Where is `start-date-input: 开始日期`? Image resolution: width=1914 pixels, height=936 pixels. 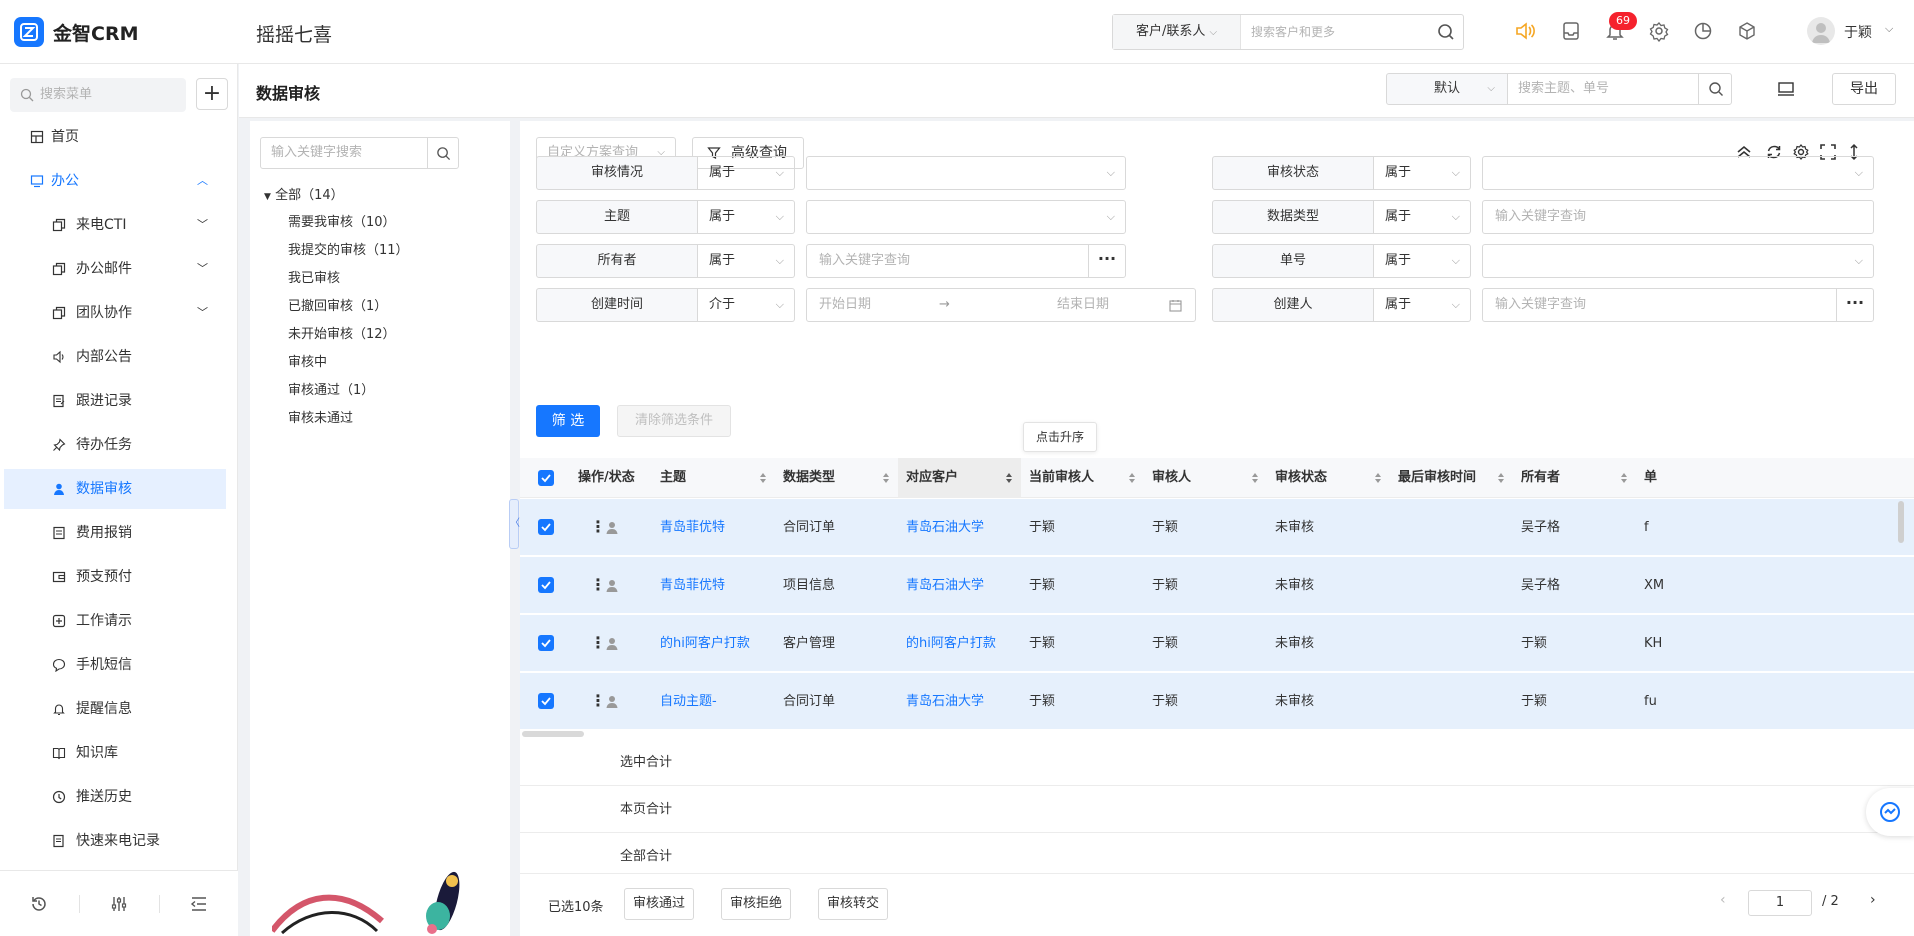
start-date-input: 开始日期 is located at coordinates (845, 305).